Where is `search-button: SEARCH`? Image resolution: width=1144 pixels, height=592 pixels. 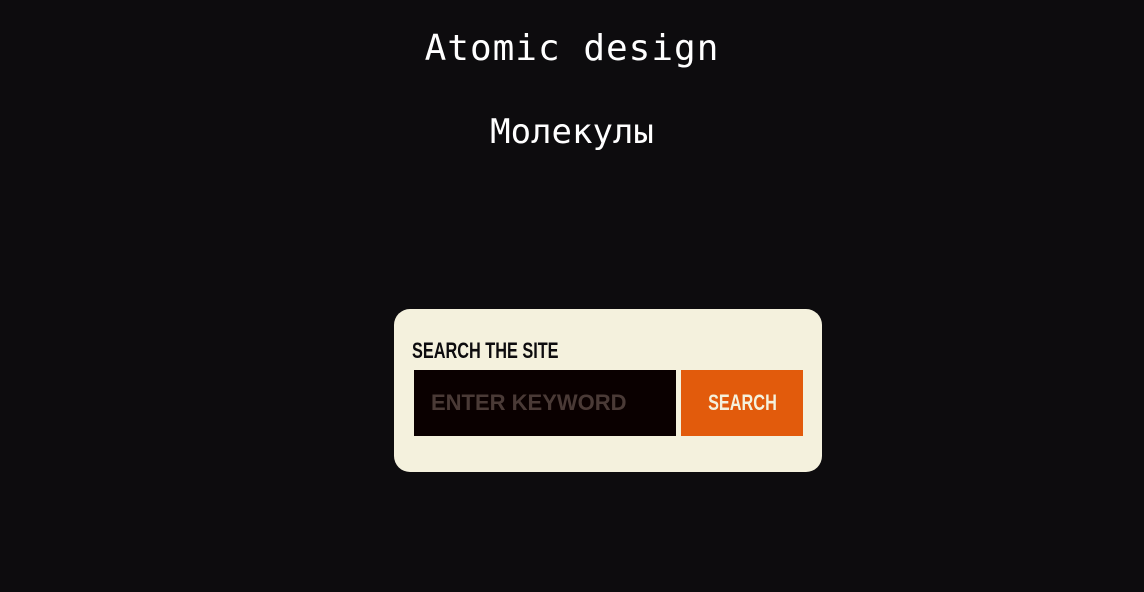
search-button: SEARCH is located at coordinates (742, 403).